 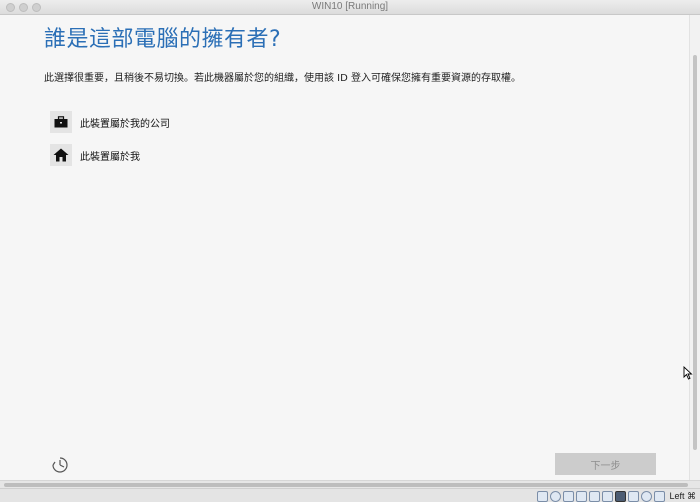 I want to click on usb-icon, so click(x=595, y=496).